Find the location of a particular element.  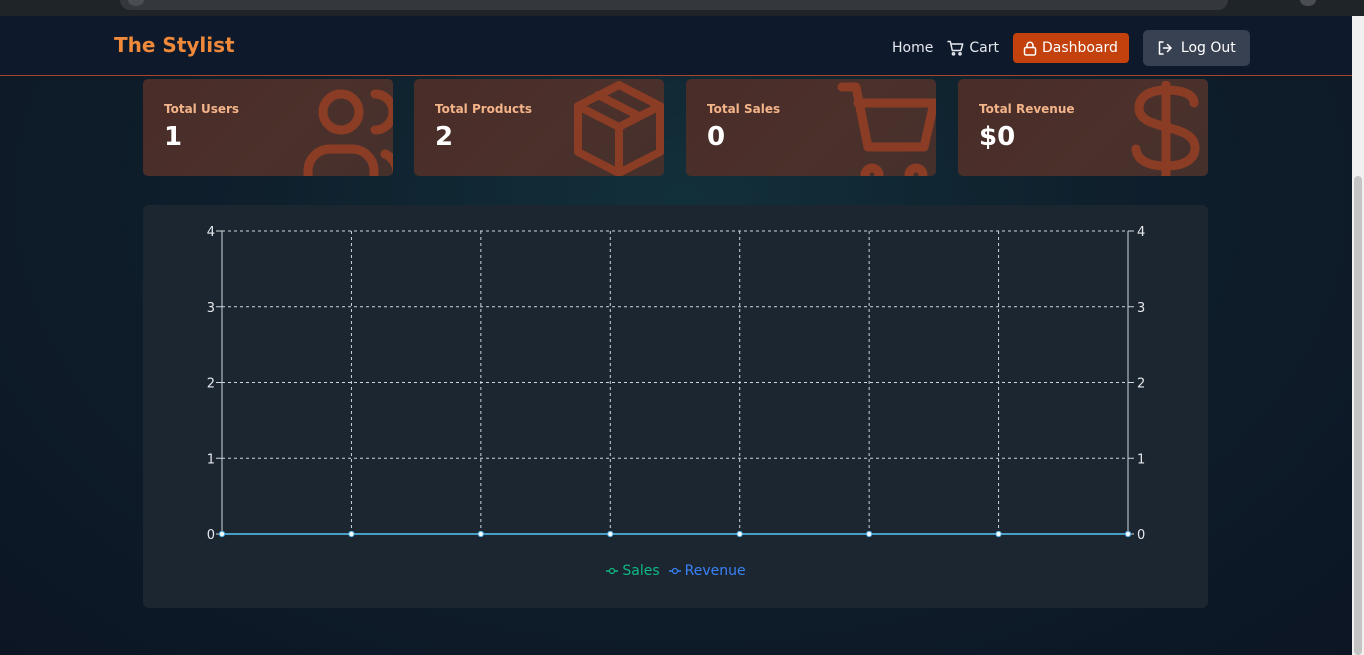

browser-top-strip is located at coordinates (682, 8).